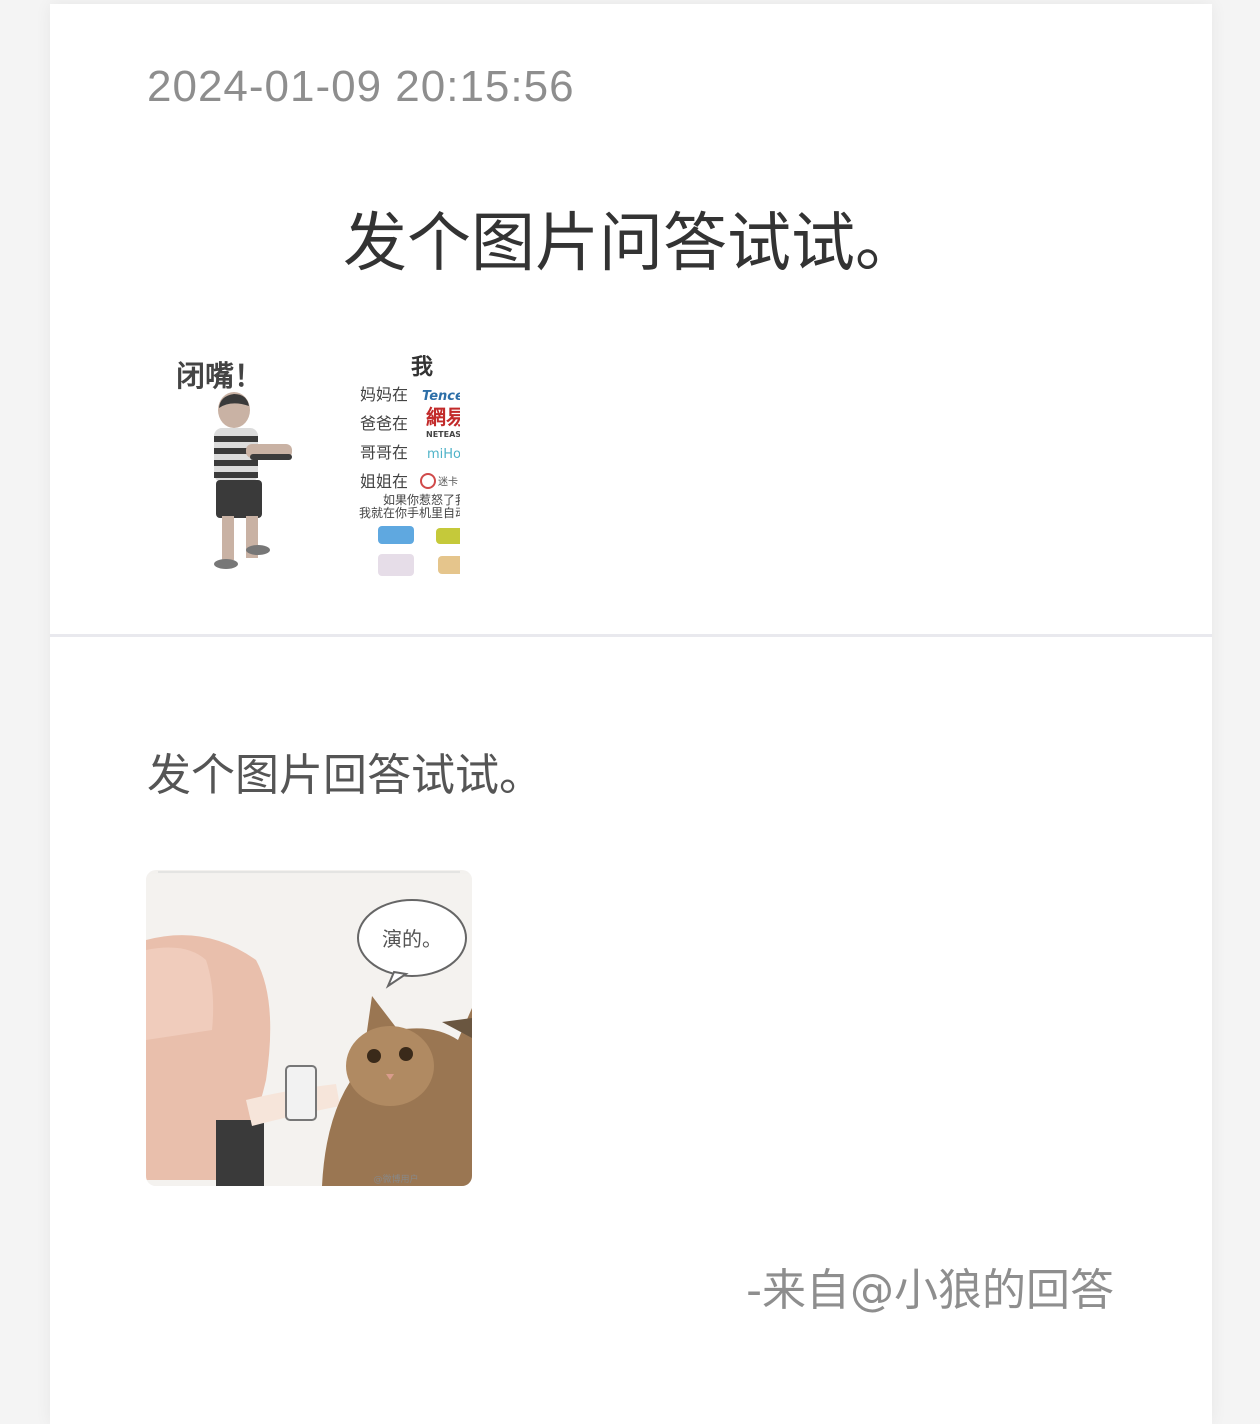 The width and height of the screenshot is (1260, 1424). Describe the element at coordinates (930, 1290) in the screenshot. I see `answer-source: -来自@小狼的回答` at that location.